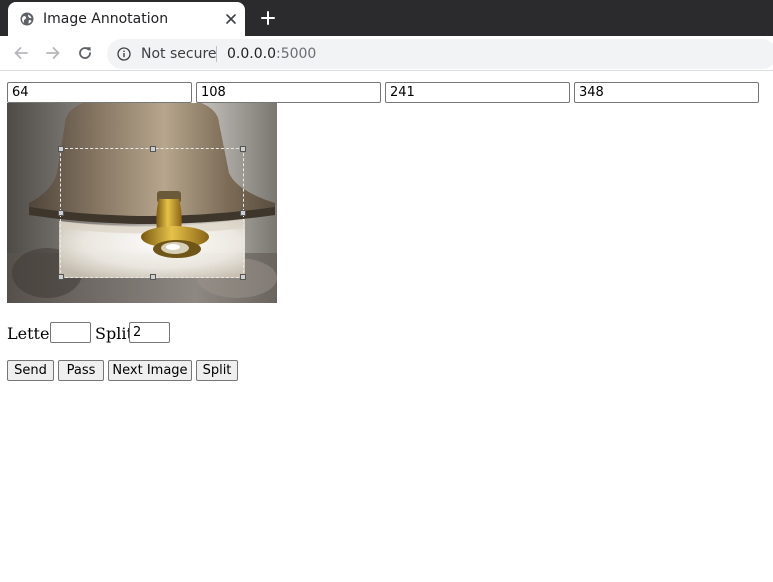 This screenshot has height=582, width=773. Describe the element at coordinates (85, 53) in the screenshot. I see `reload-icon` at that location.